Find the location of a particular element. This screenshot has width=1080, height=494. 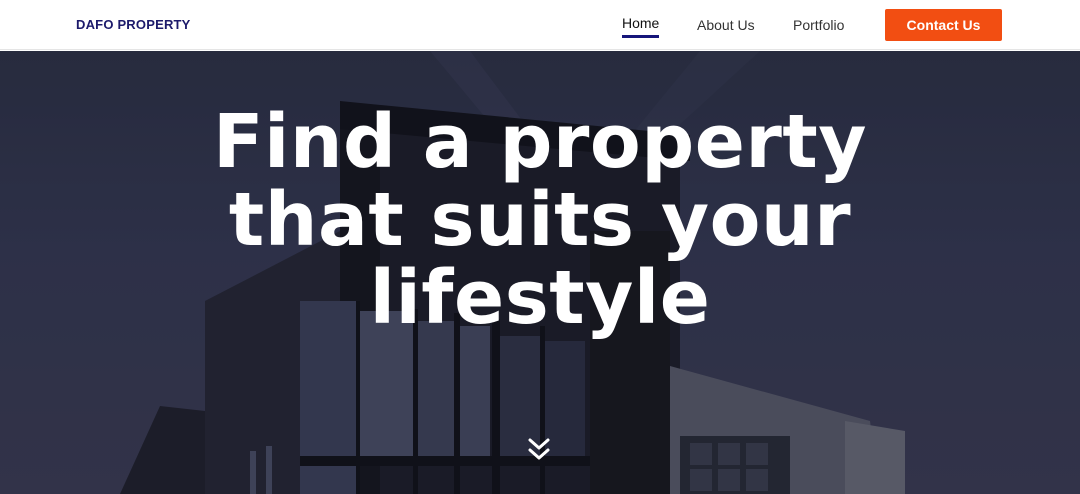

nav-link-home: Home is located at coordinates (641, 26).